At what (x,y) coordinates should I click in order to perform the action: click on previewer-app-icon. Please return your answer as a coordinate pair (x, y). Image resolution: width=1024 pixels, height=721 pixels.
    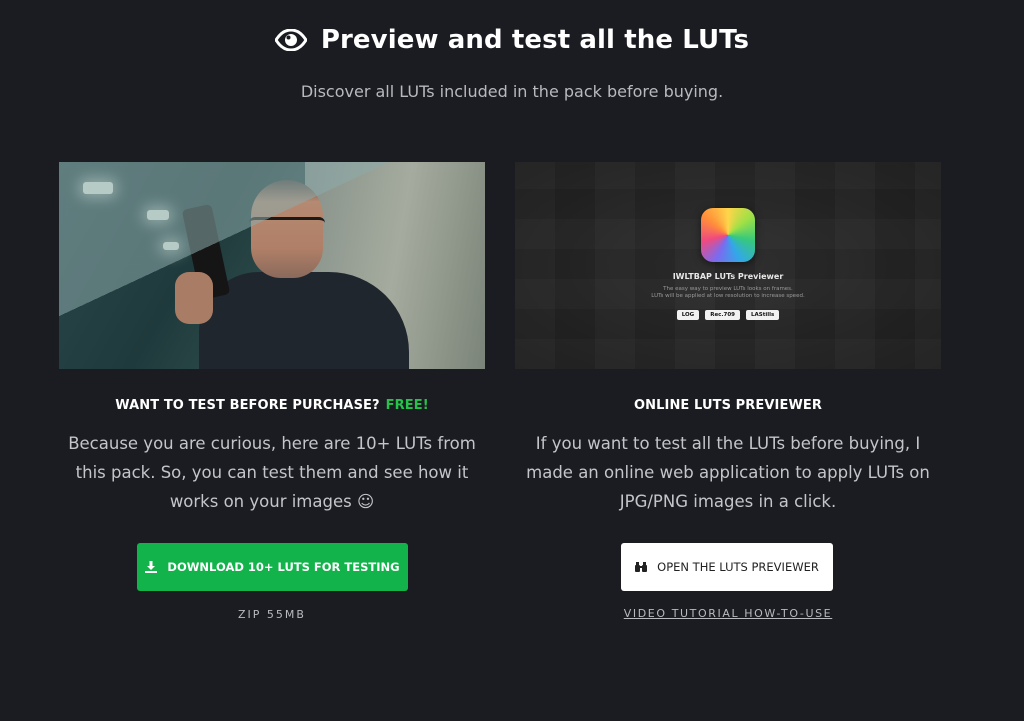
    Looking at the image, I should click on (728, 235).